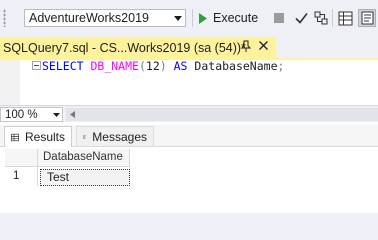  Describe the element at coordinates (21, 114) in the screenshot. I see `zoom-value: 100 %` at that location.